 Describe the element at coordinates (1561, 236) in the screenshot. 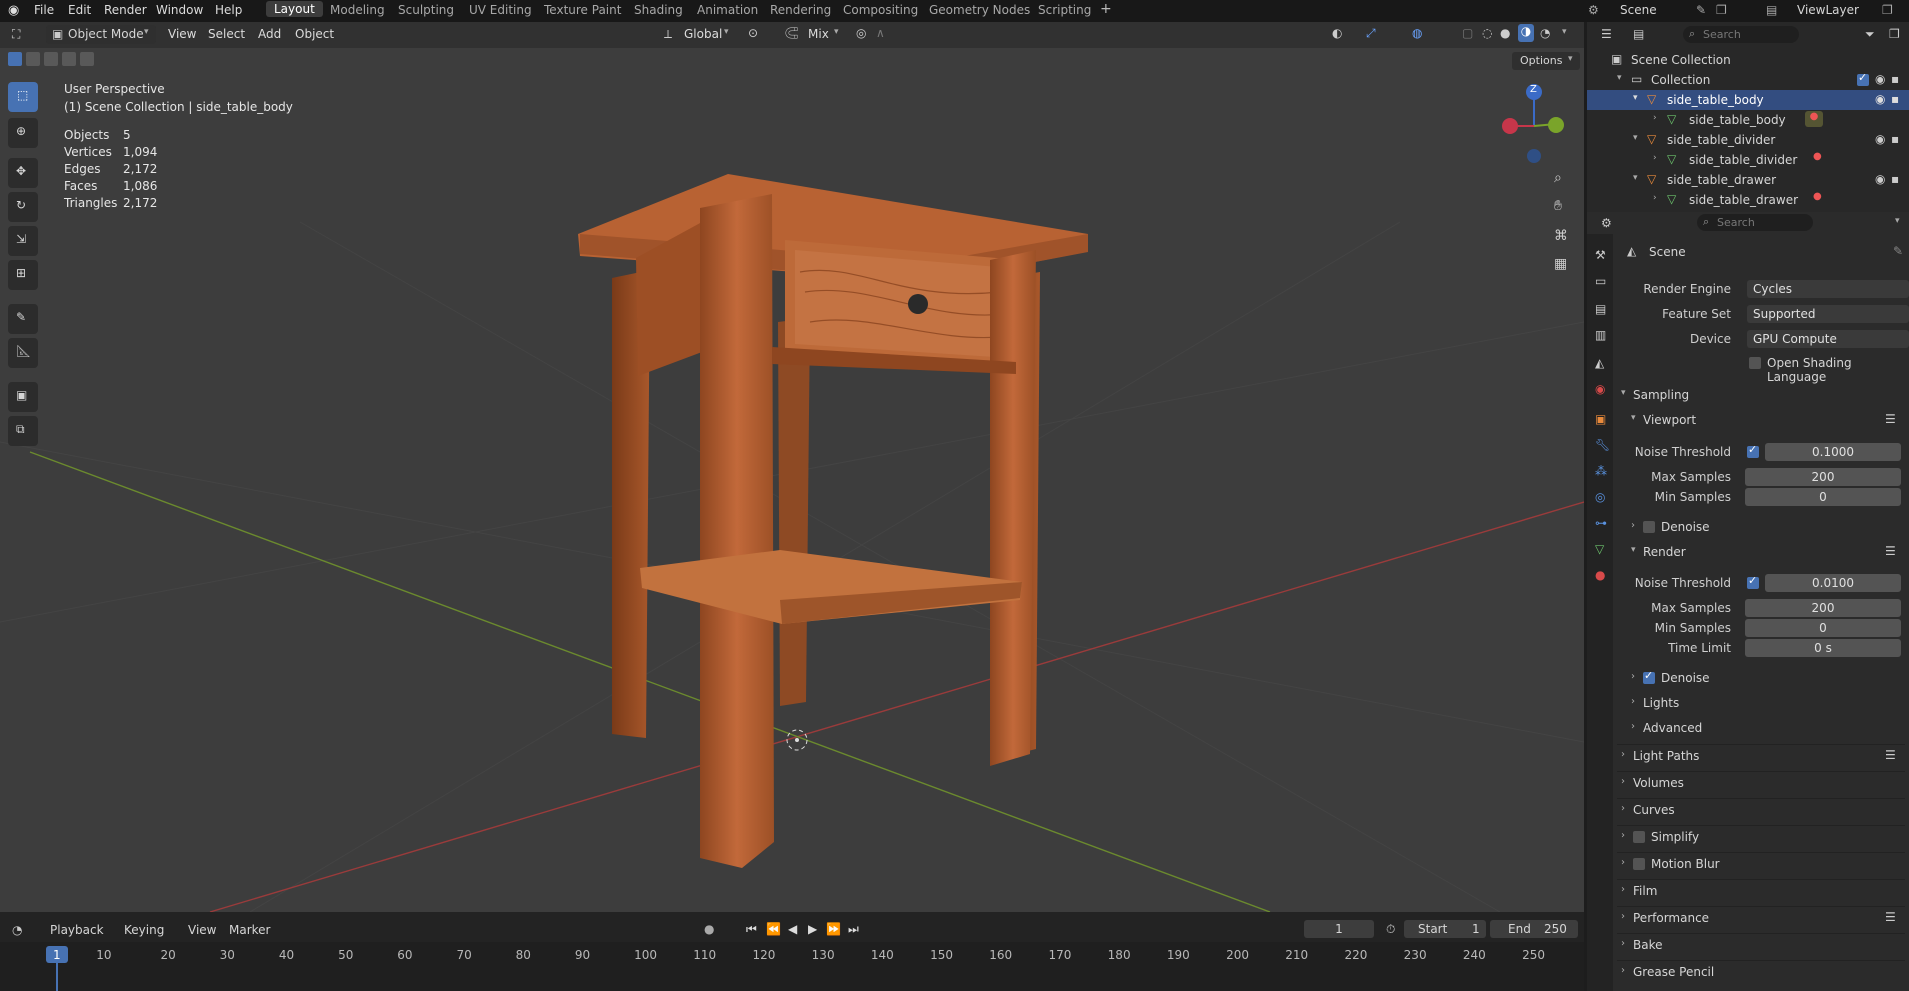

I see `camera-view-icon: ⌘` at that location.